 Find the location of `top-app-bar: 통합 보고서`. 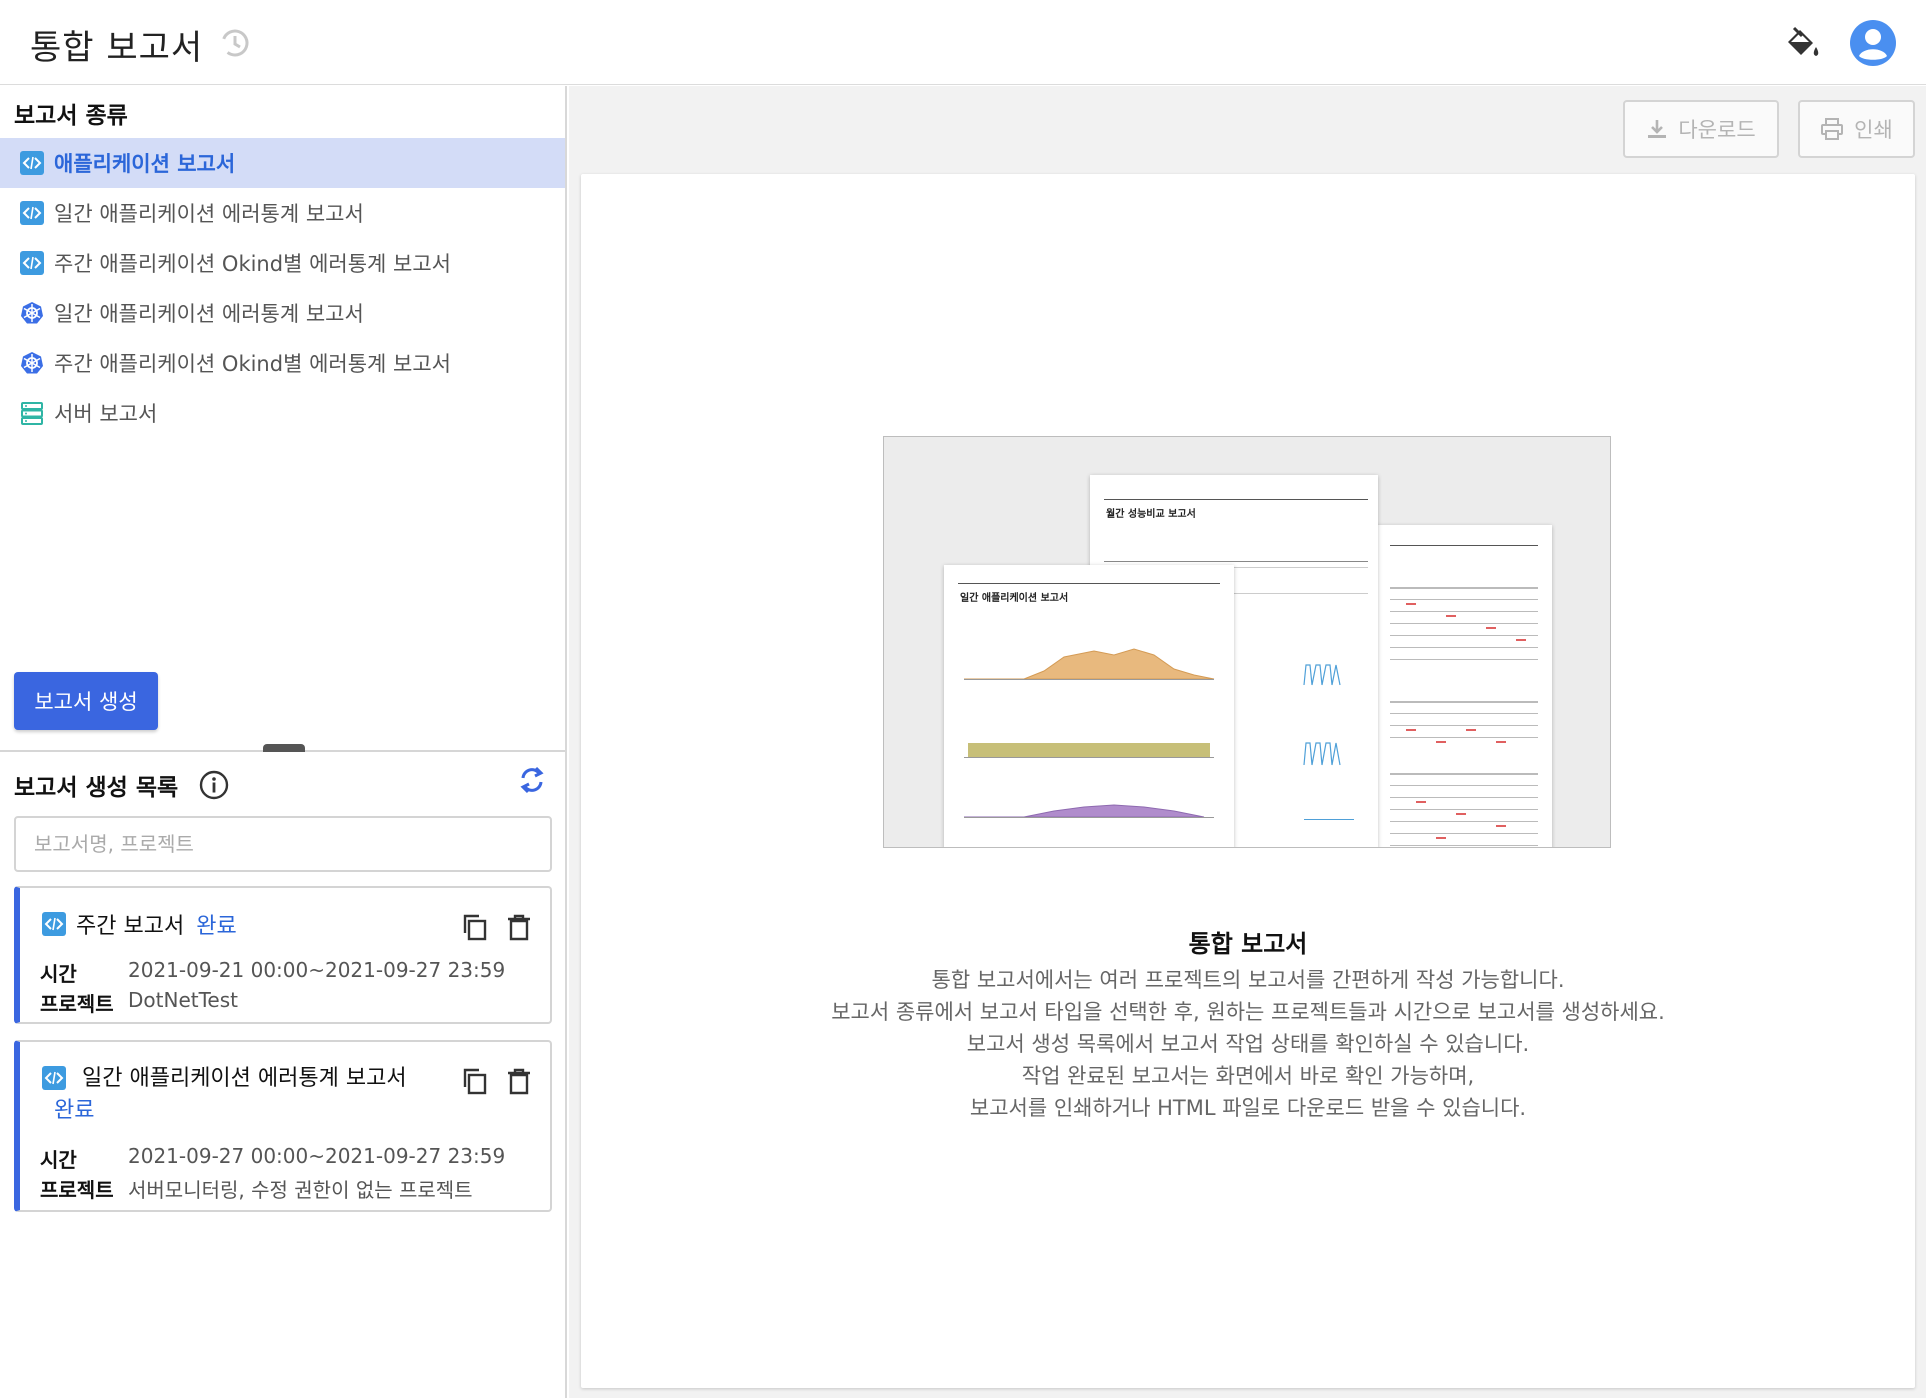

top-app-bar: 통합 보고서 is located at coordinates (963, 42).